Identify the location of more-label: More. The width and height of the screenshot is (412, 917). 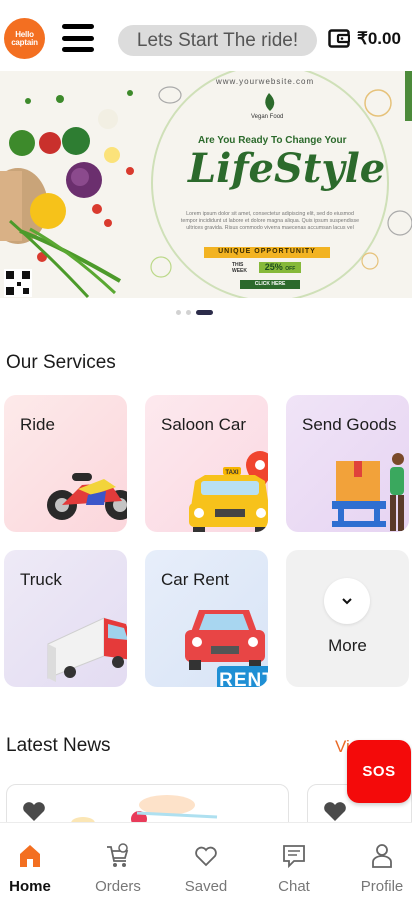
(347, 645).